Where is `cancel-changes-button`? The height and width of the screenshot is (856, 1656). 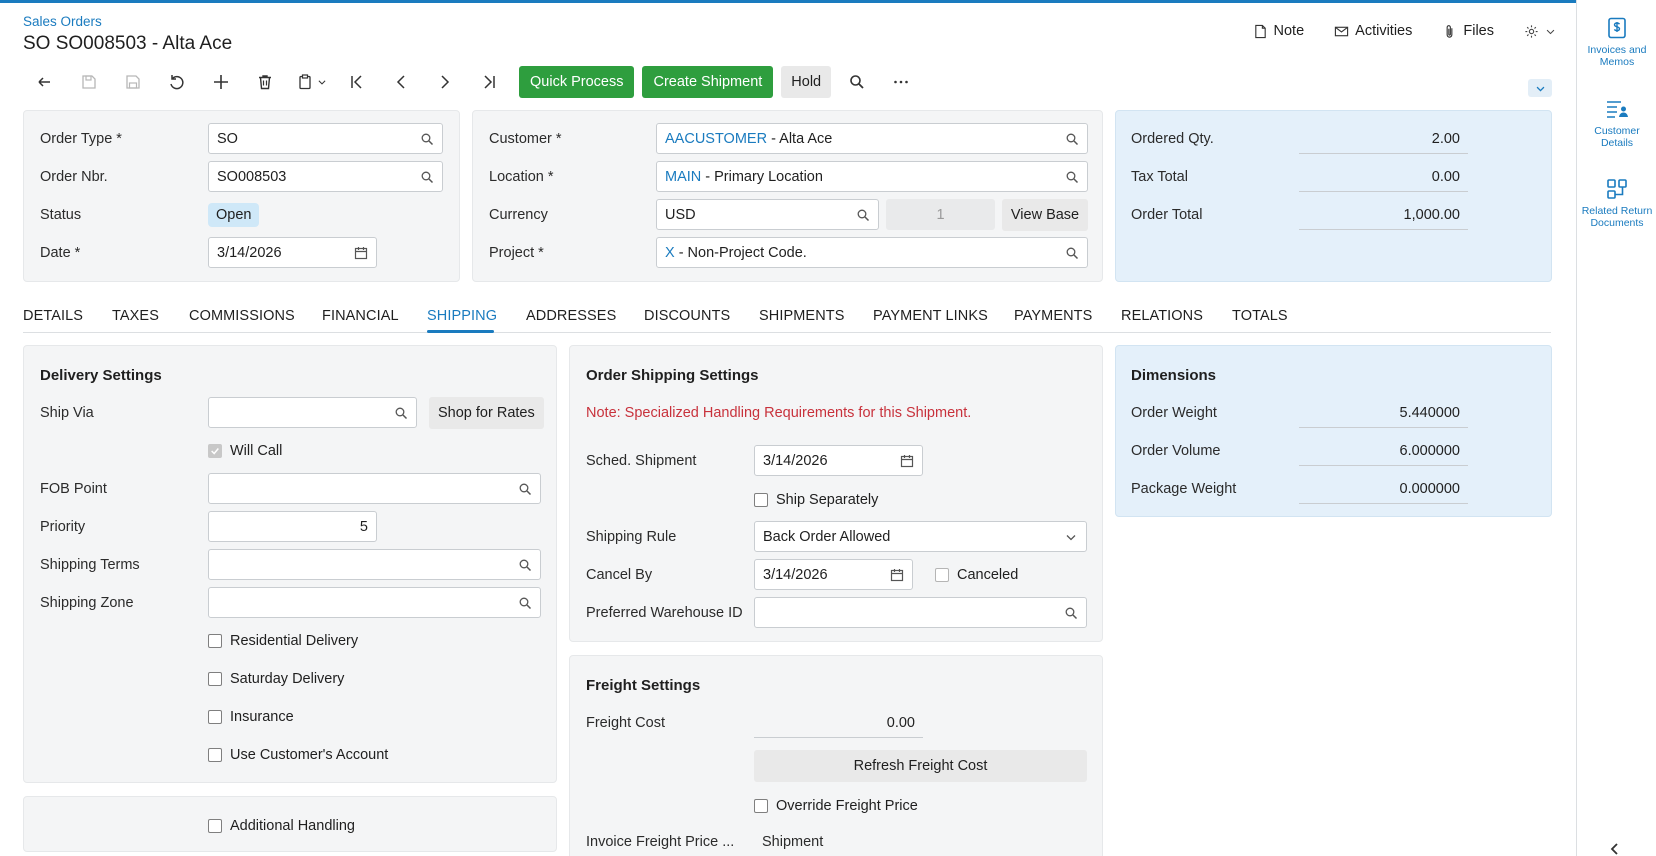 cancel-changes-button is located at coordinates (177, 82).